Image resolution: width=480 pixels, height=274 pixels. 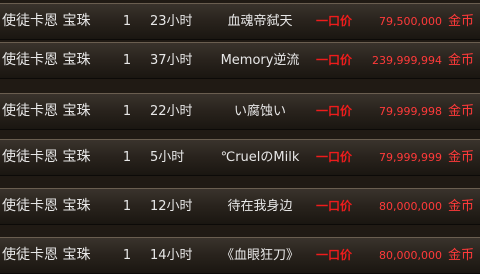 What do you see at coordinates (407, 60) in the screenshot?
I see `buyout-price: 239,999,994` at bounding box center [407, 60].